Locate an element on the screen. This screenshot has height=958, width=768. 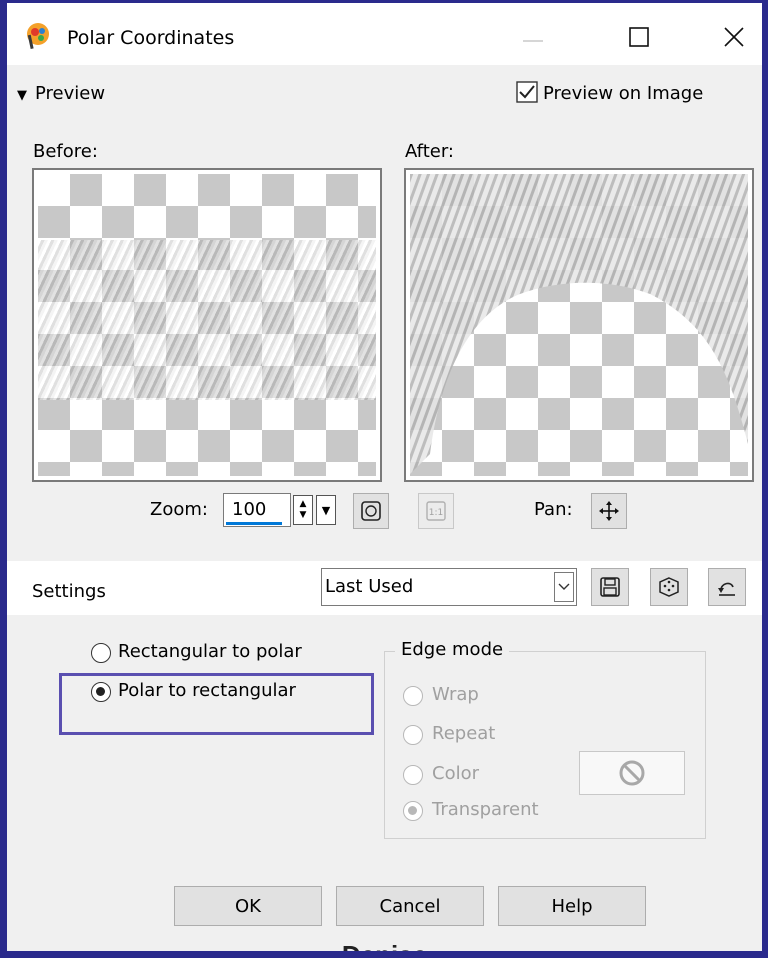
zoom-fit-icon is located at coordinates (371, 511).